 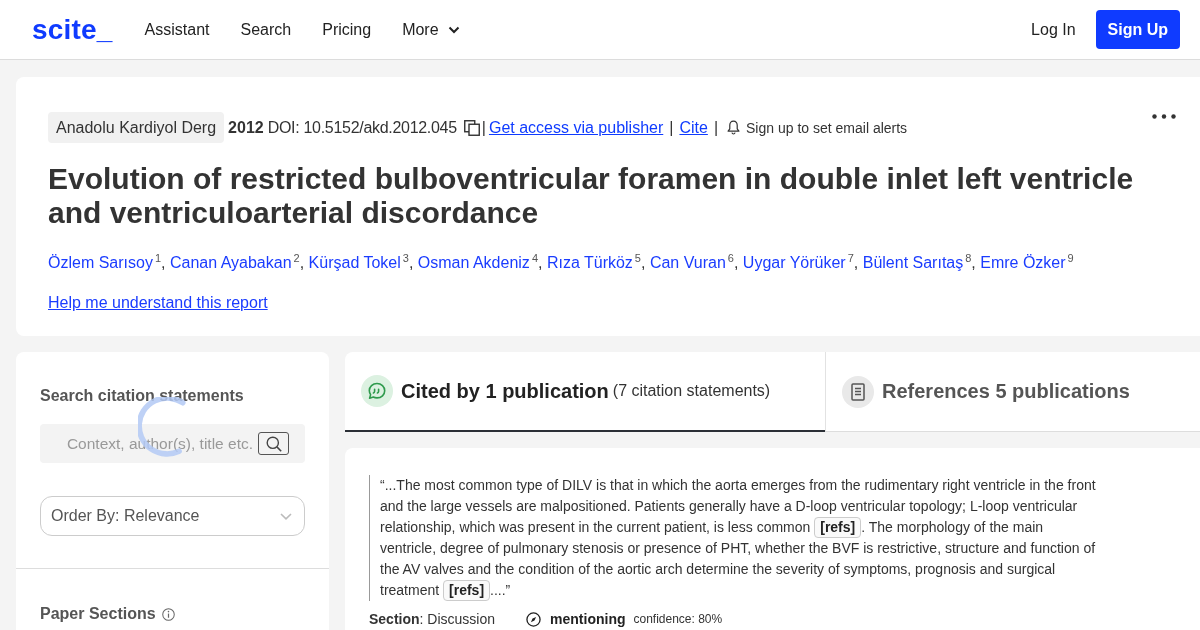 I want to click on sign-up-button: Sign Up, so click(x=1137, y=29).